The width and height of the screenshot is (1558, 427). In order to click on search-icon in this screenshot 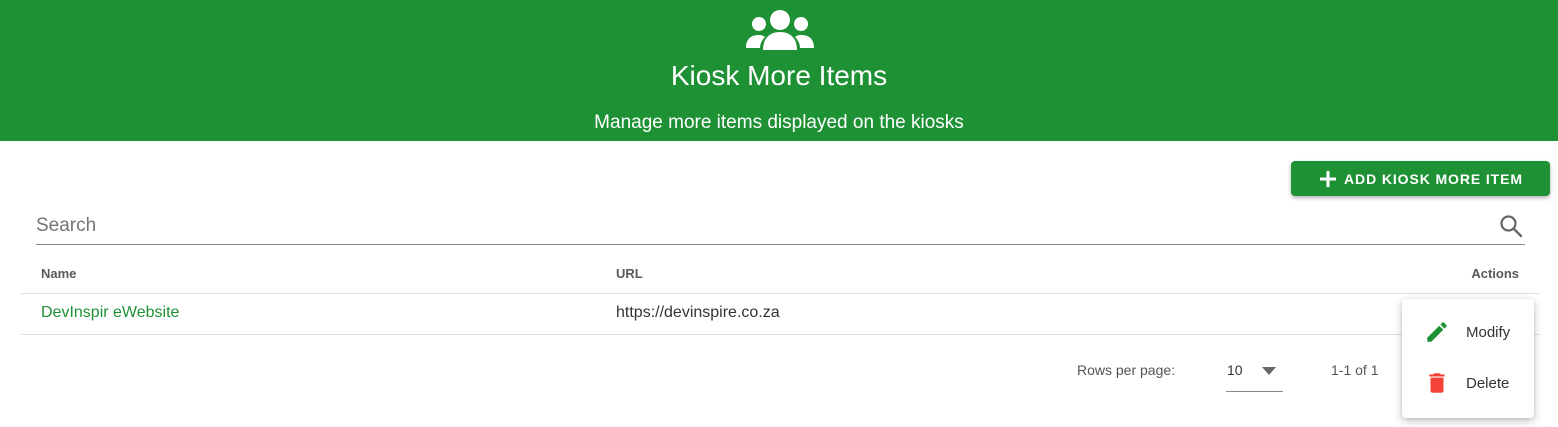, I will do `click(1511, 226)`.